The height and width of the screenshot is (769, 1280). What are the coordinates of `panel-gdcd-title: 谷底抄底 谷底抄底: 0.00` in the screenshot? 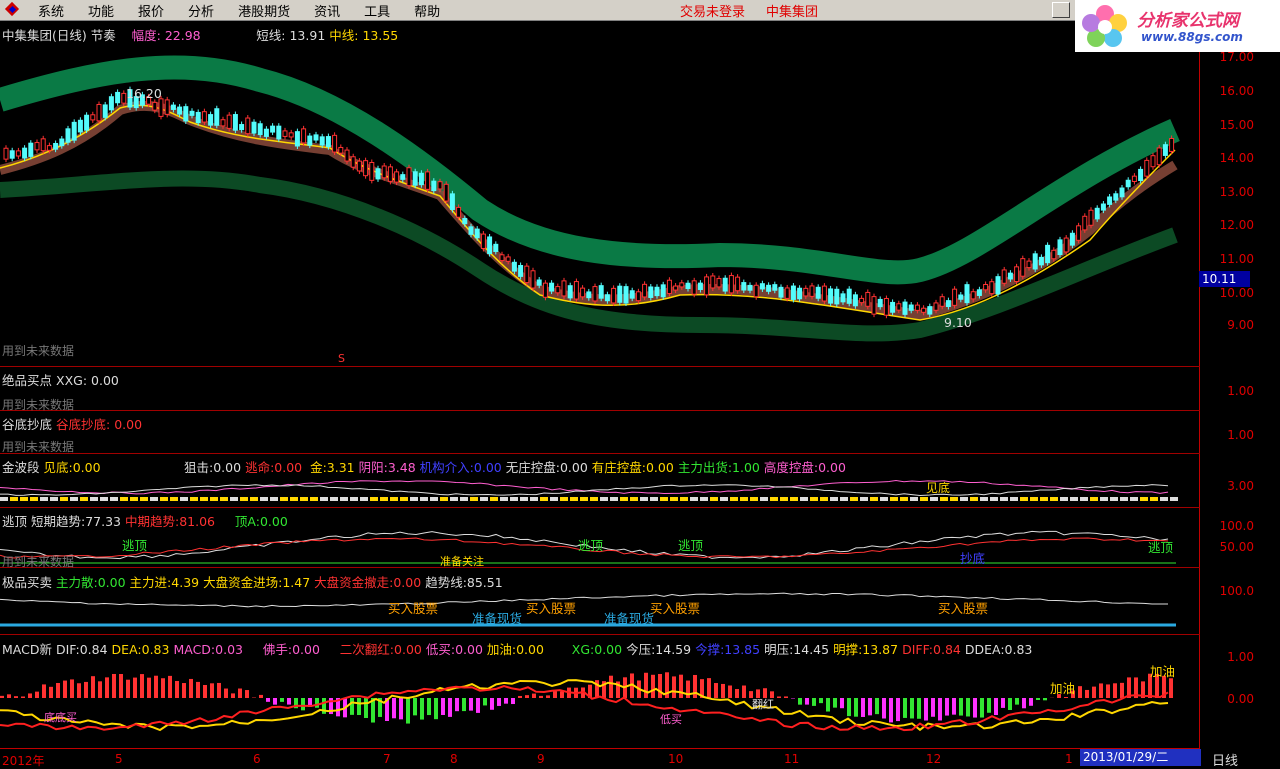 It's located at (72, 423).